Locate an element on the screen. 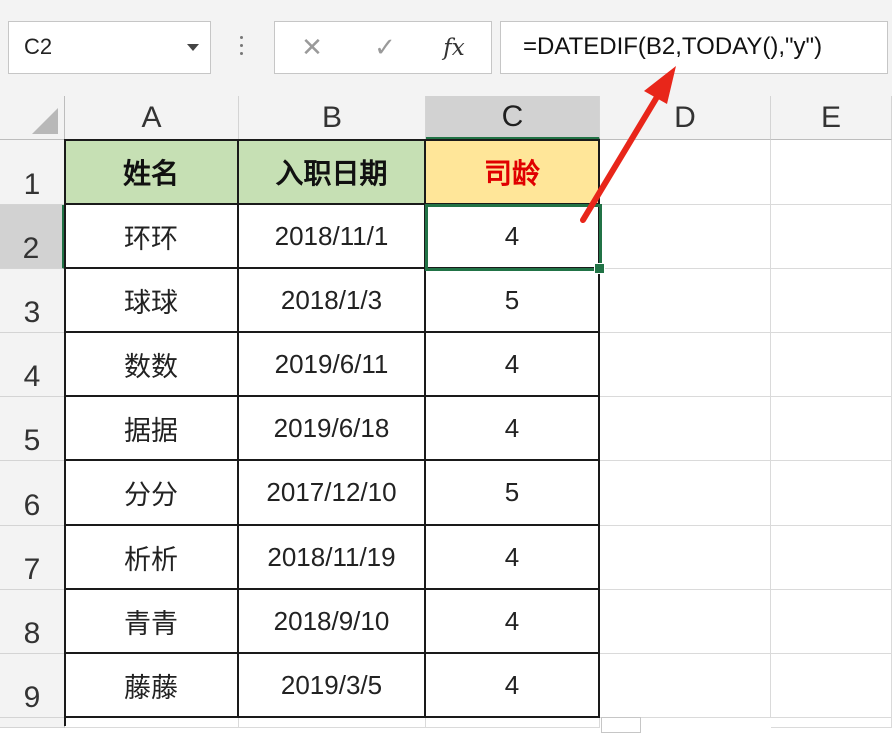 This screenshot has height=733, width=892. cell-a8: 青青 is located at coordinates (152, 622).